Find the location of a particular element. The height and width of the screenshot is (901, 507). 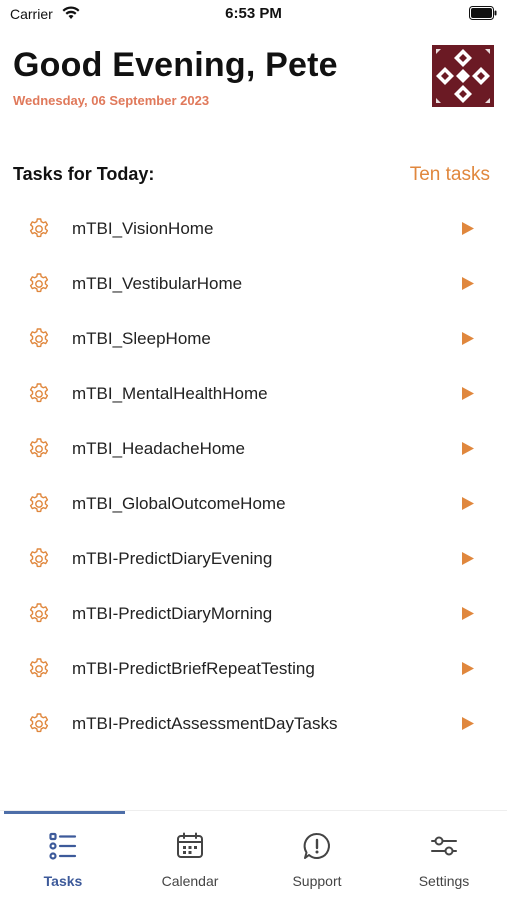

task-label: mTBI-PredictAssessmentDayTasks is located at coordinates (205, 723).